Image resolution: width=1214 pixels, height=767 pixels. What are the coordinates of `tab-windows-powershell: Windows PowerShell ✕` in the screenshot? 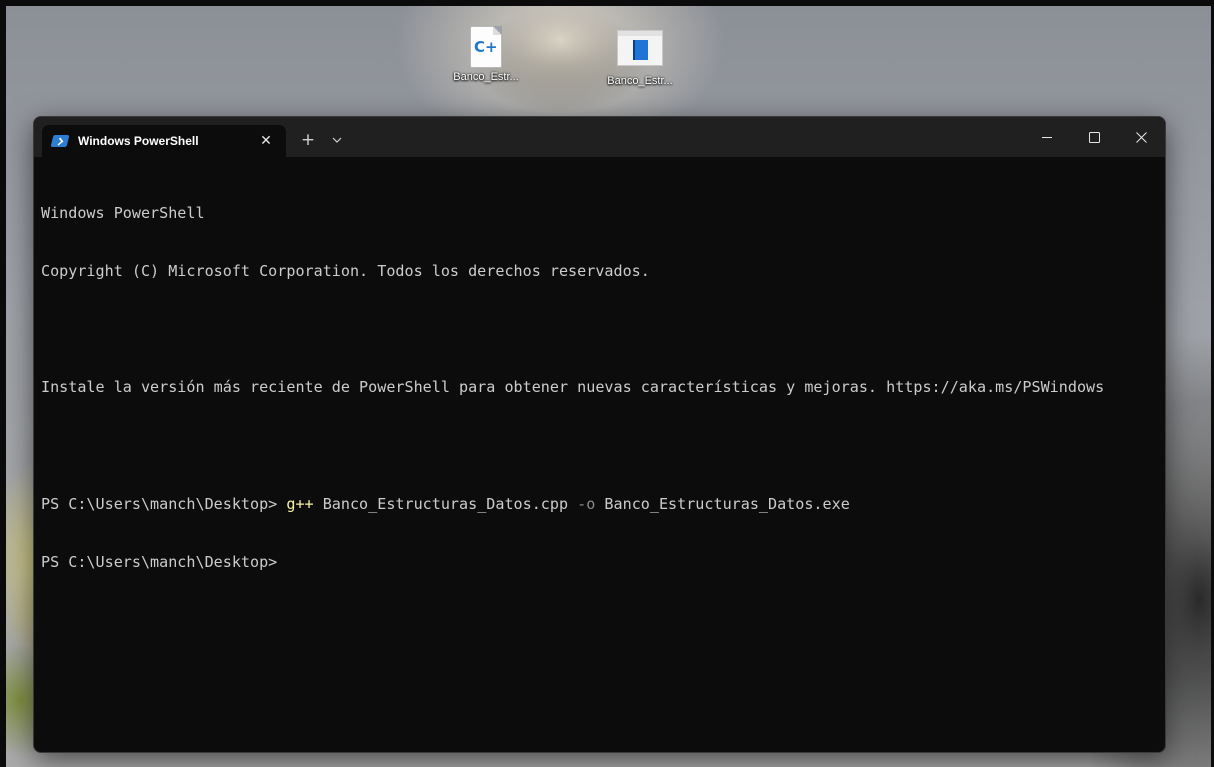 It's located at (164, 141).